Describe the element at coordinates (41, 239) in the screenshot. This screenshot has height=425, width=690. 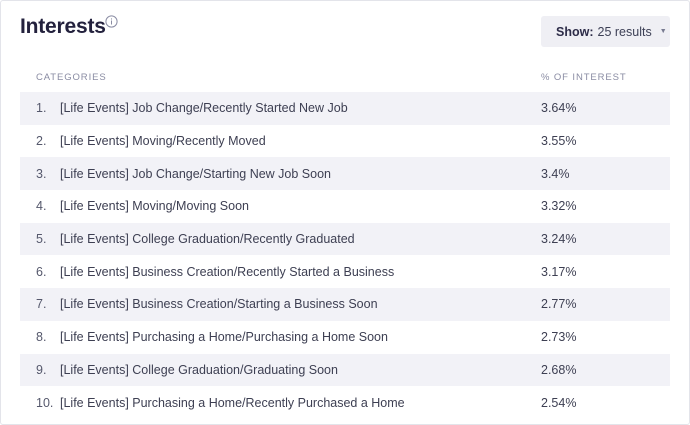
I see `row-number: 5.` at that location.